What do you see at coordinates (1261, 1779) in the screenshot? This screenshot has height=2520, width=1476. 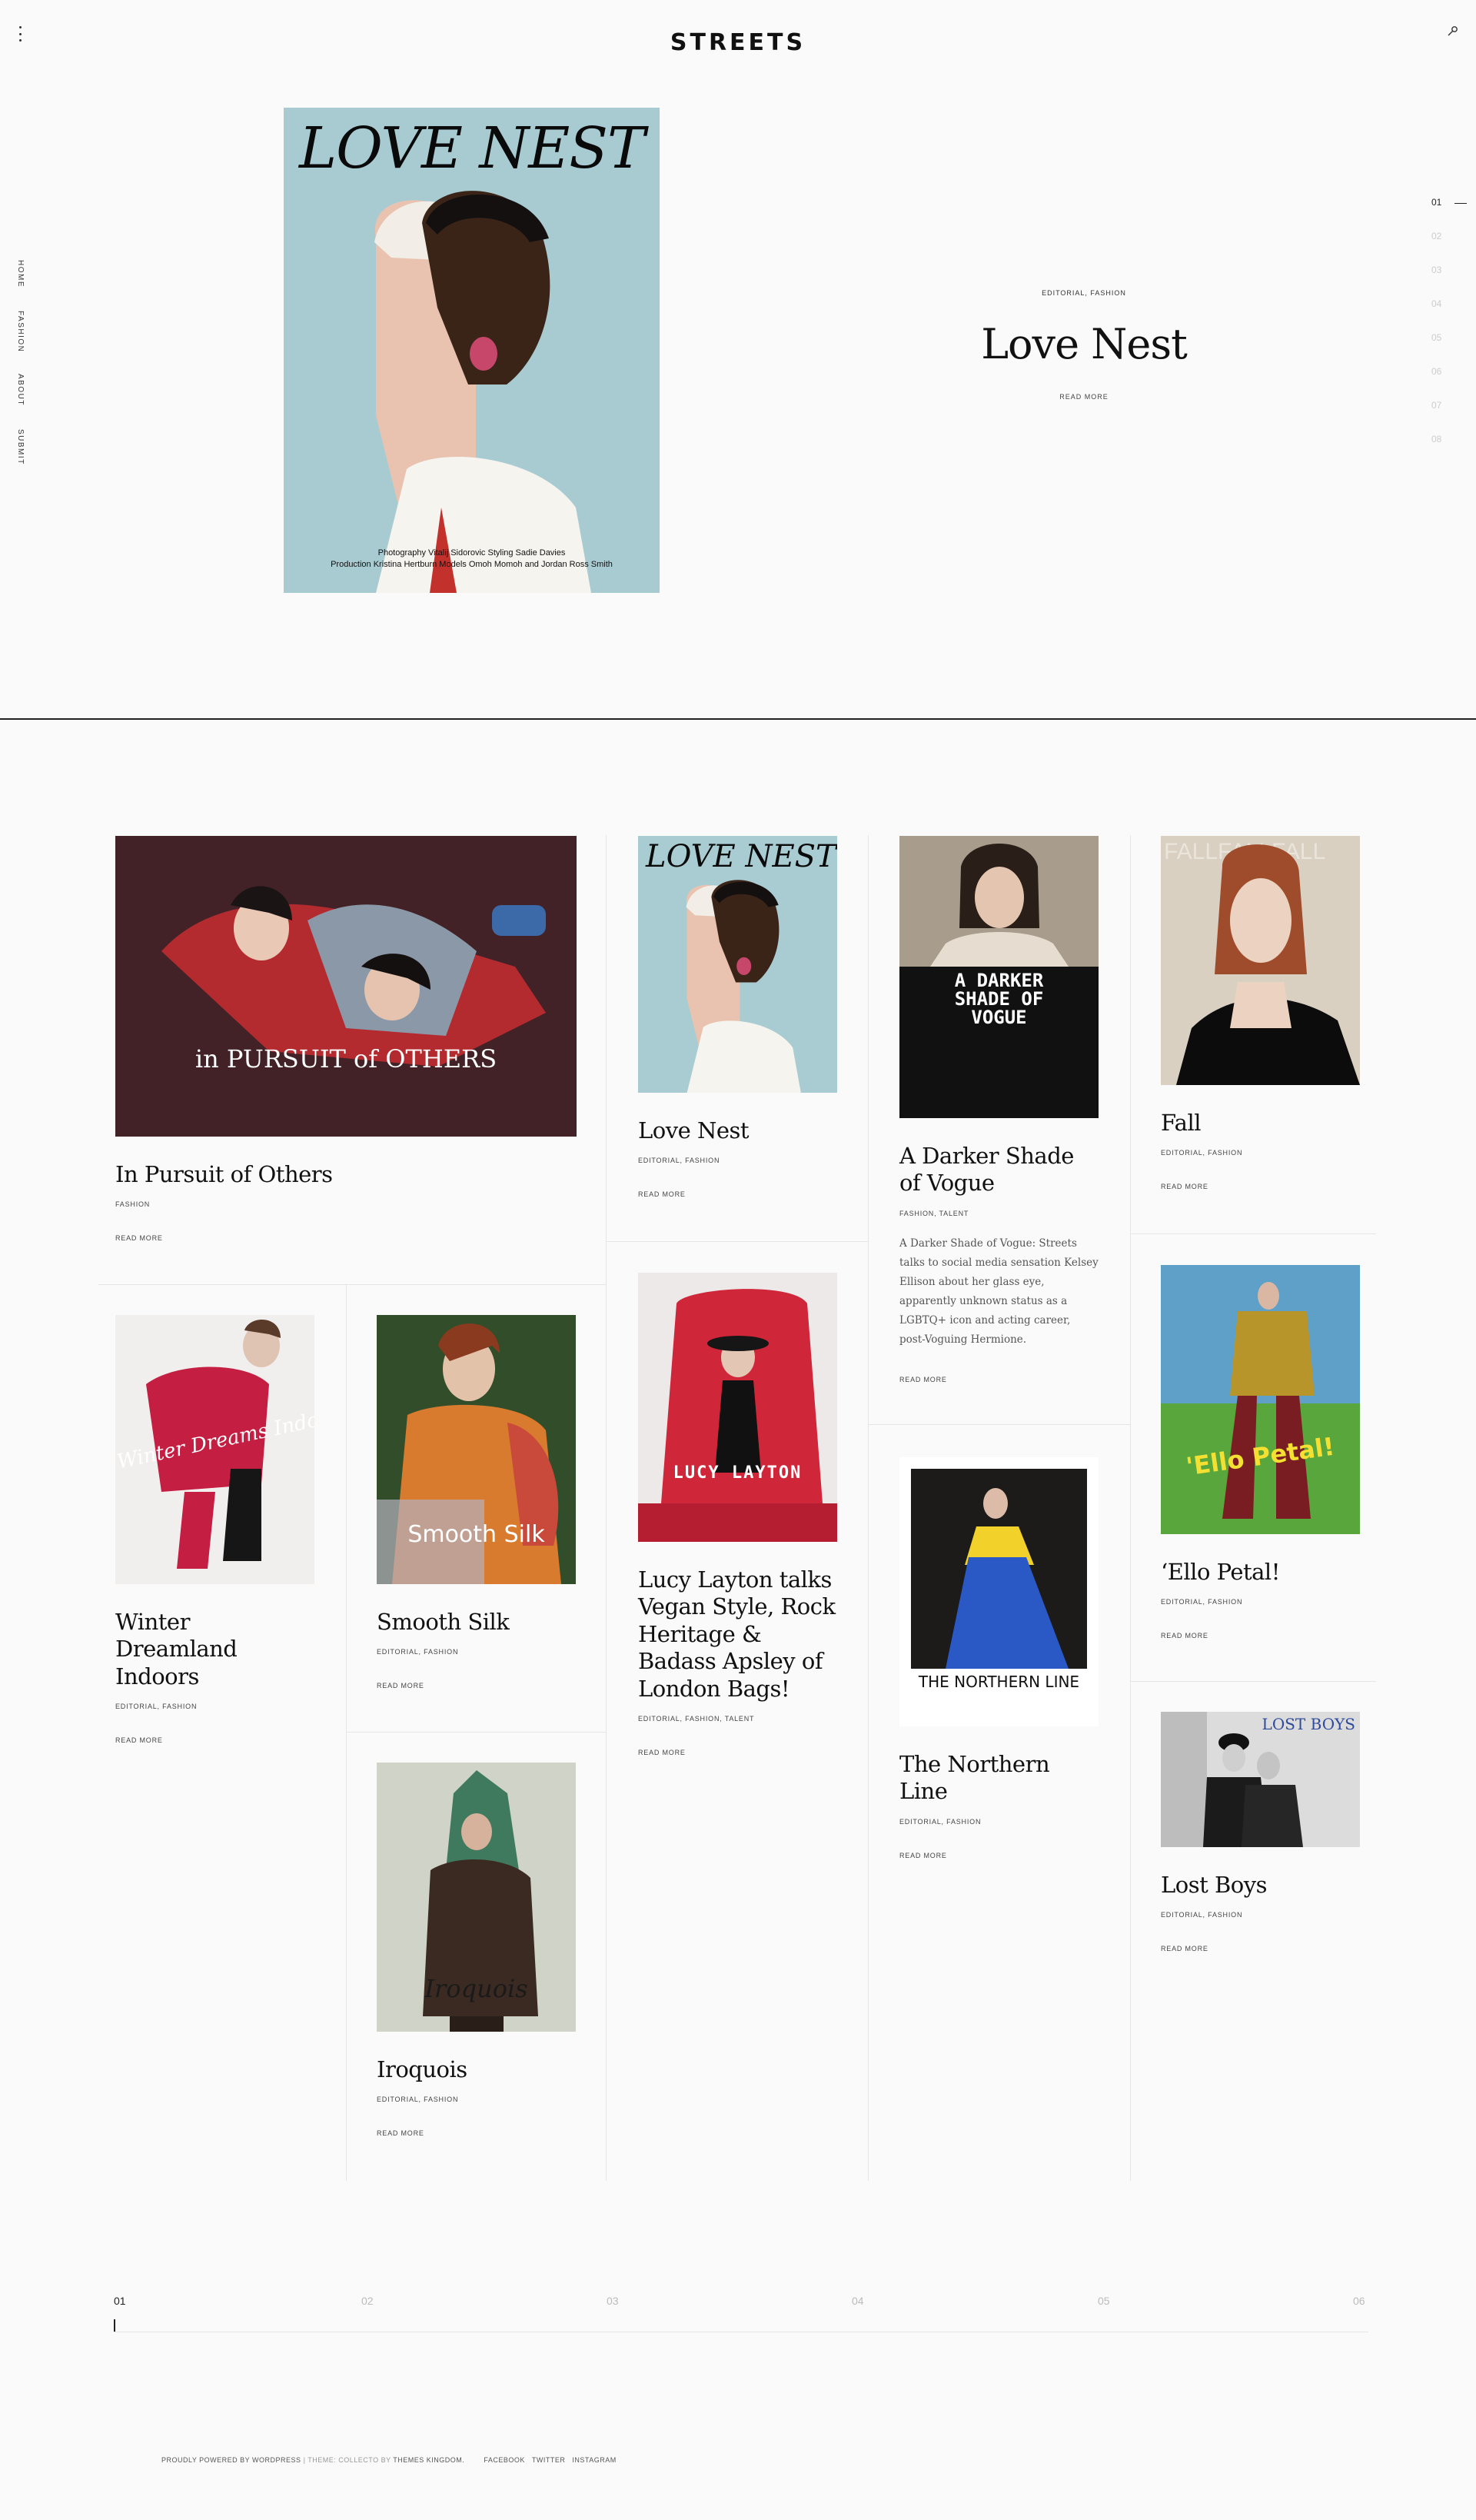 I see `post-thumbnail: LOST BOYS` at bounding box center [1261, 1779].